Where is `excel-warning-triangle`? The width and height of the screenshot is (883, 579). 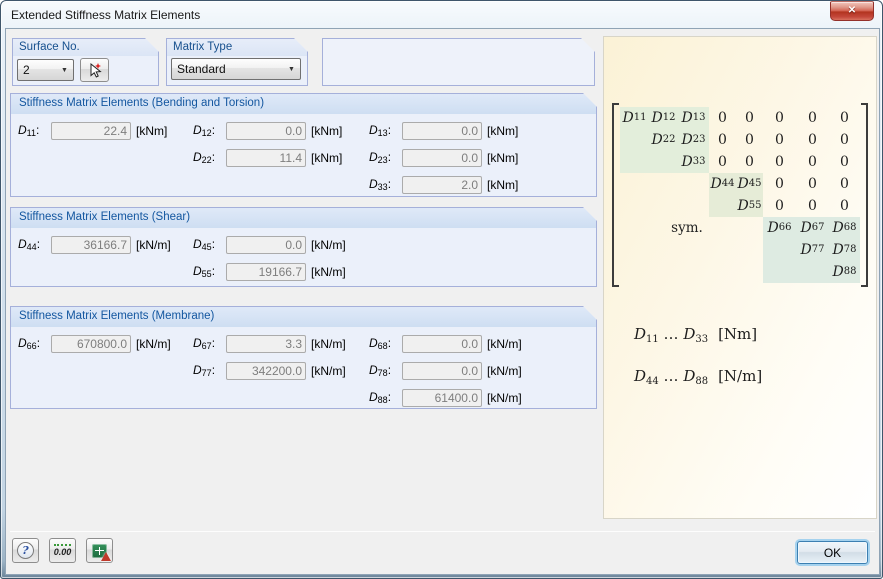
excel-warning-triangle is located at coordinates (106, 556).